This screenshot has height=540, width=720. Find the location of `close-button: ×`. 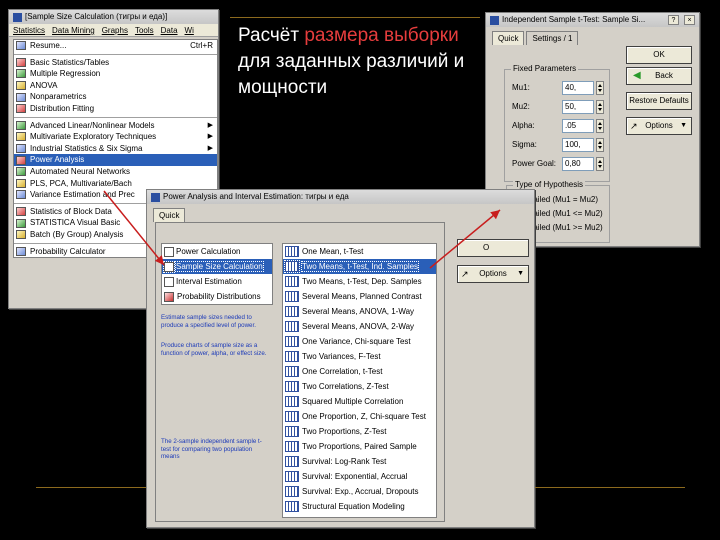

close-button: × is located at coordinates (689, 20).